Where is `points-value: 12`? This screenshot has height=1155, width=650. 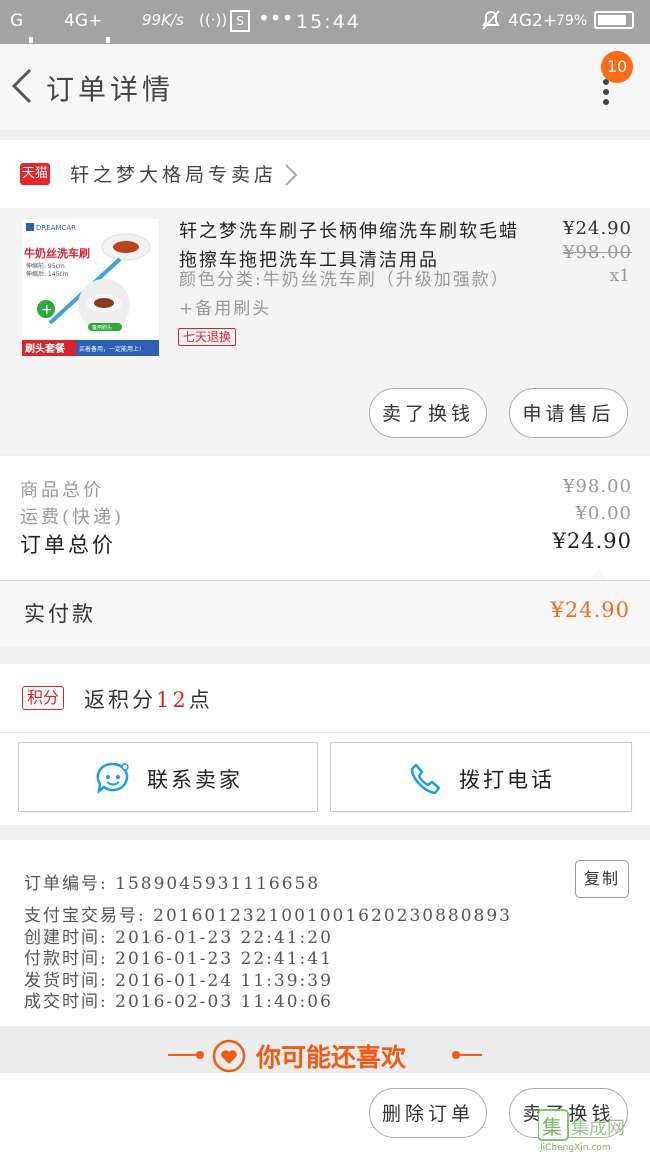
points-value: 12 is located at coordinates (172, 700).